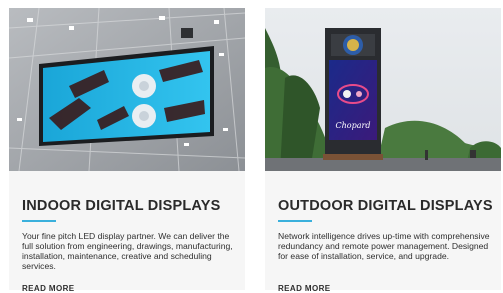 Image resolution: width=503 pixels, height=293 pixels. Describe the element at coordinates (121, 206) in the screenshot. I see `card-title: INDOOR DIGITAL DISPLAYS` at that location.